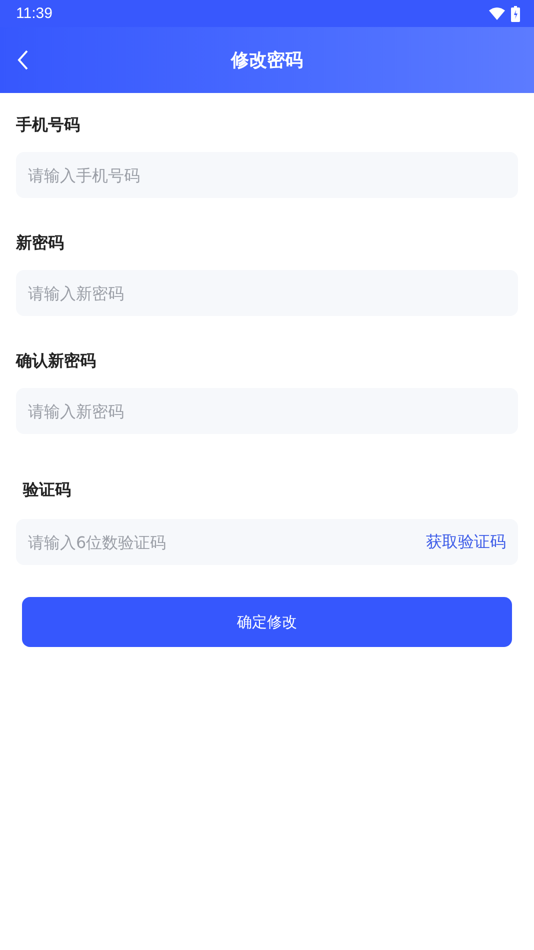 The image size is (534, 950). I want to click on back-icon, so click(23, 60).